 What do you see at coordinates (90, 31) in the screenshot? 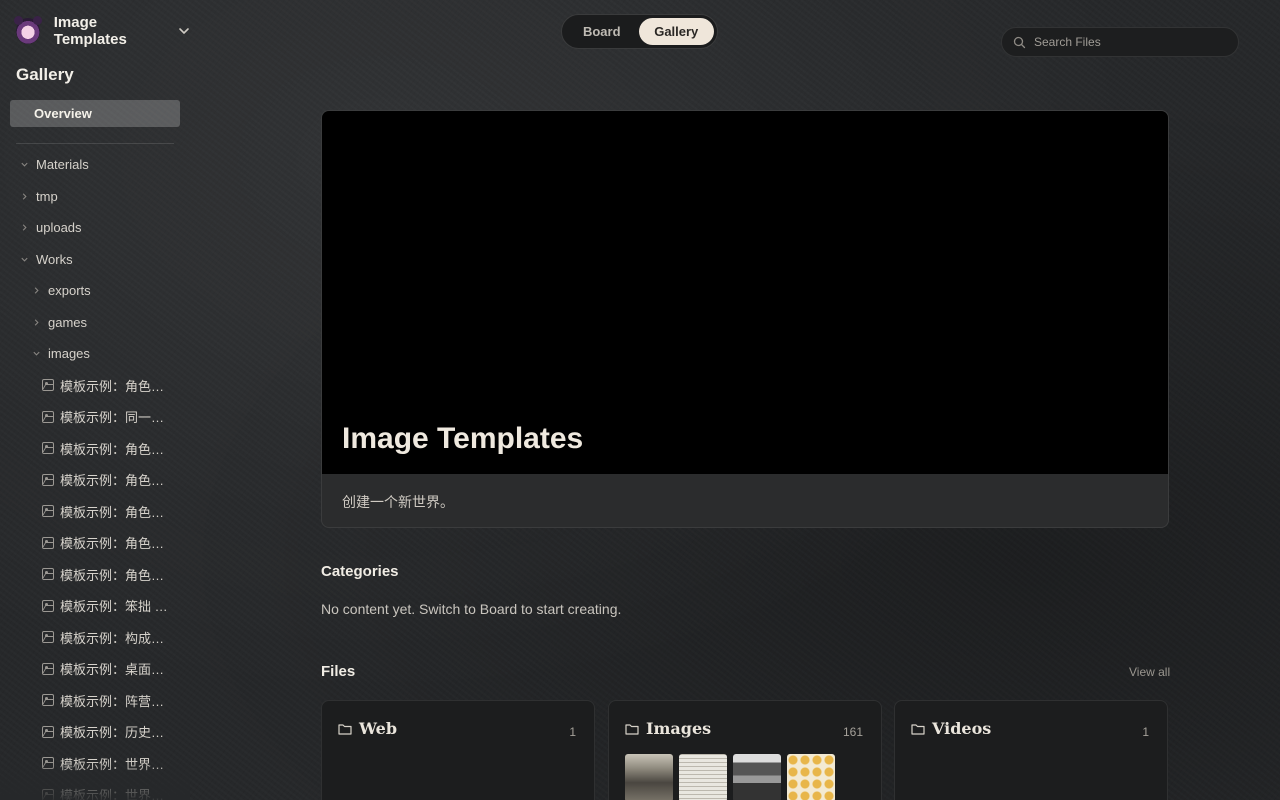
I see `workspace-title: Image Templates` at bounding box center [90, 31].